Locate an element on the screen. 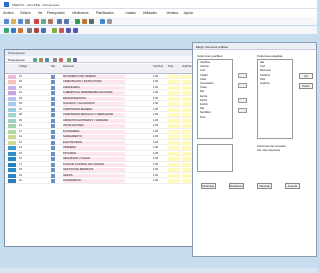  add-all-button is located at coordinates (242, 100).